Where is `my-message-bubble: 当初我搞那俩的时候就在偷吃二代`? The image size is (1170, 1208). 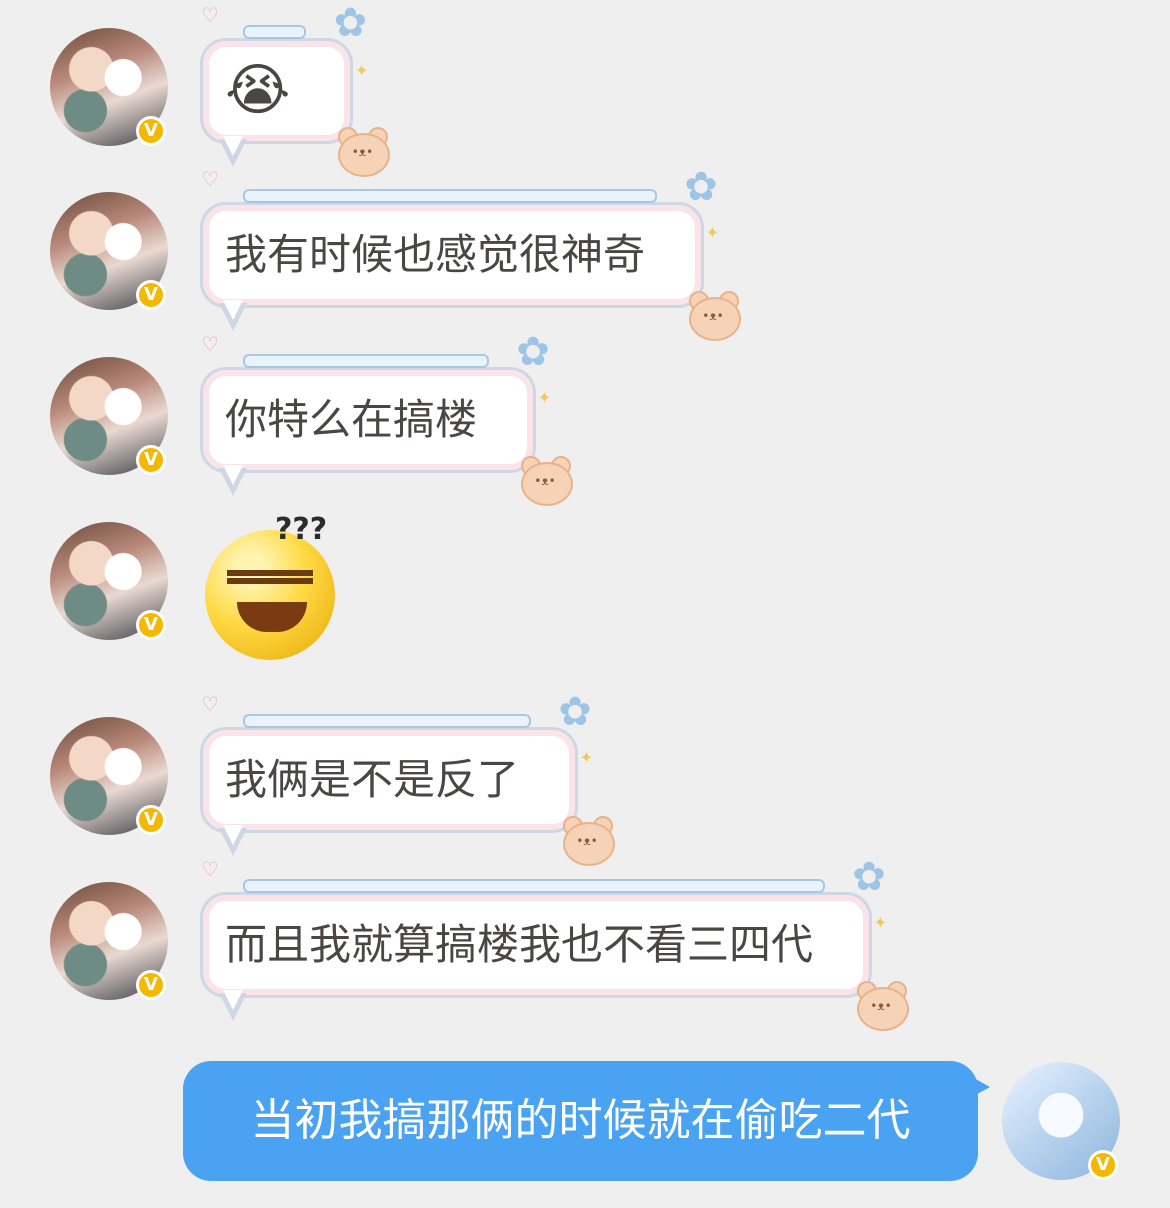 my-message-bubble: 当初我搞那俩的时候就在偷吃二代 is located at coordinates (586, 1121).